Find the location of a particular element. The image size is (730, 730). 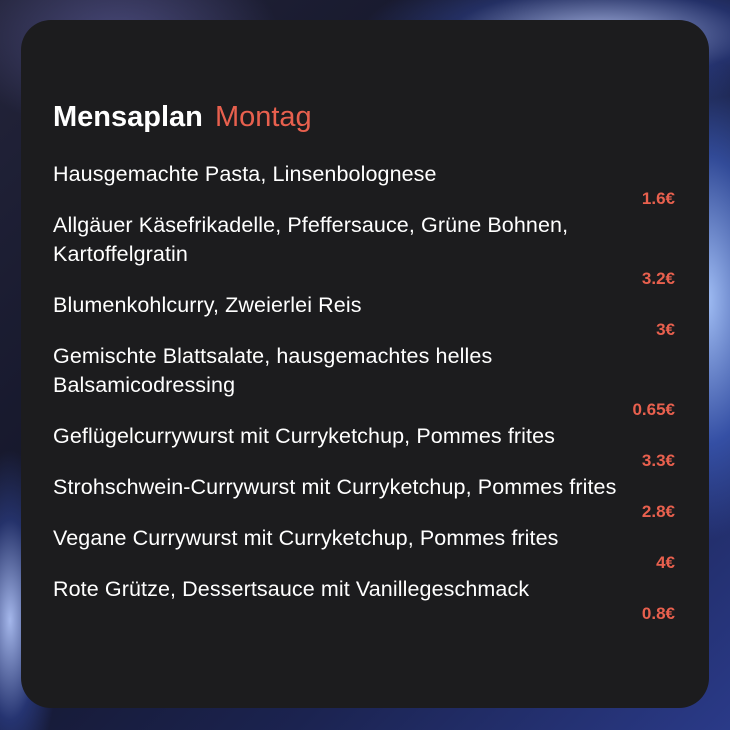

day-label: Montag is located at coordinates (263, 117).